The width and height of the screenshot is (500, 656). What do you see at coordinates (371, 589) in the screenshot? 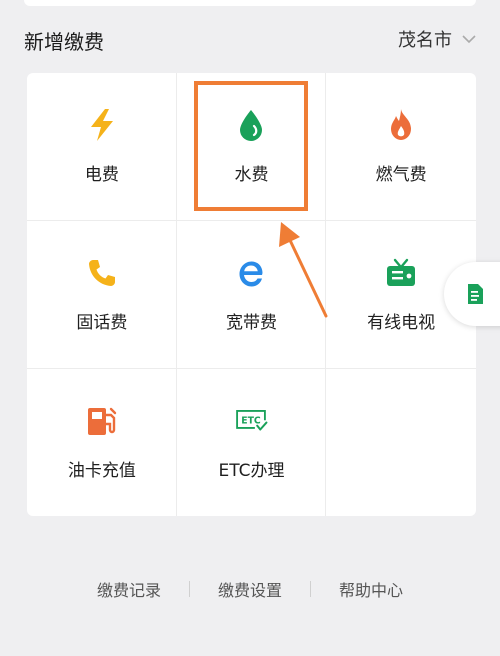
I see `help-center-link: 帮助中心` at bounding box center [371, 589].